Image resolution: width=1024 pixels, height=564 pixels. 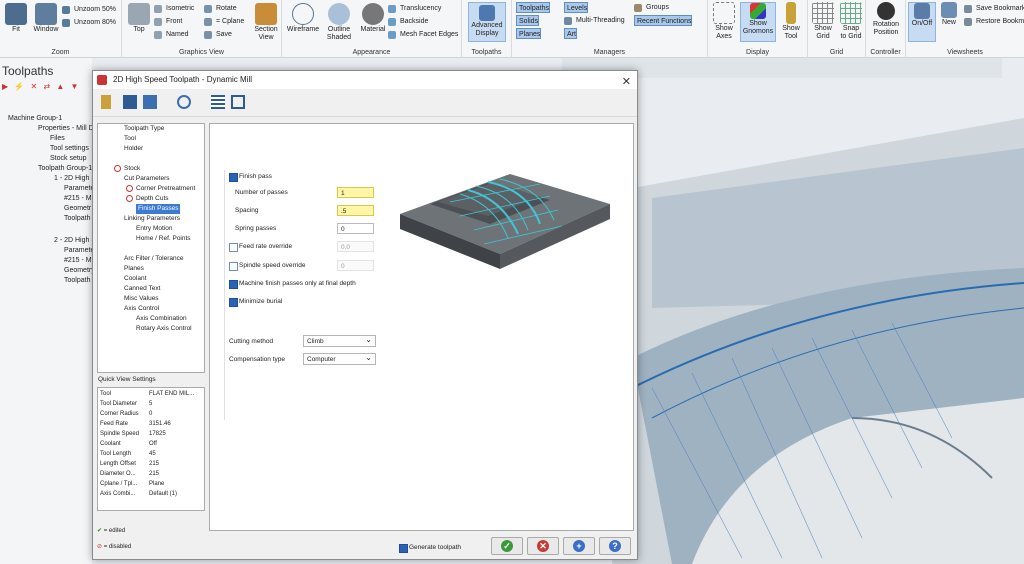 I want to click on top-view-button: Top, so click(x=139, y=18).